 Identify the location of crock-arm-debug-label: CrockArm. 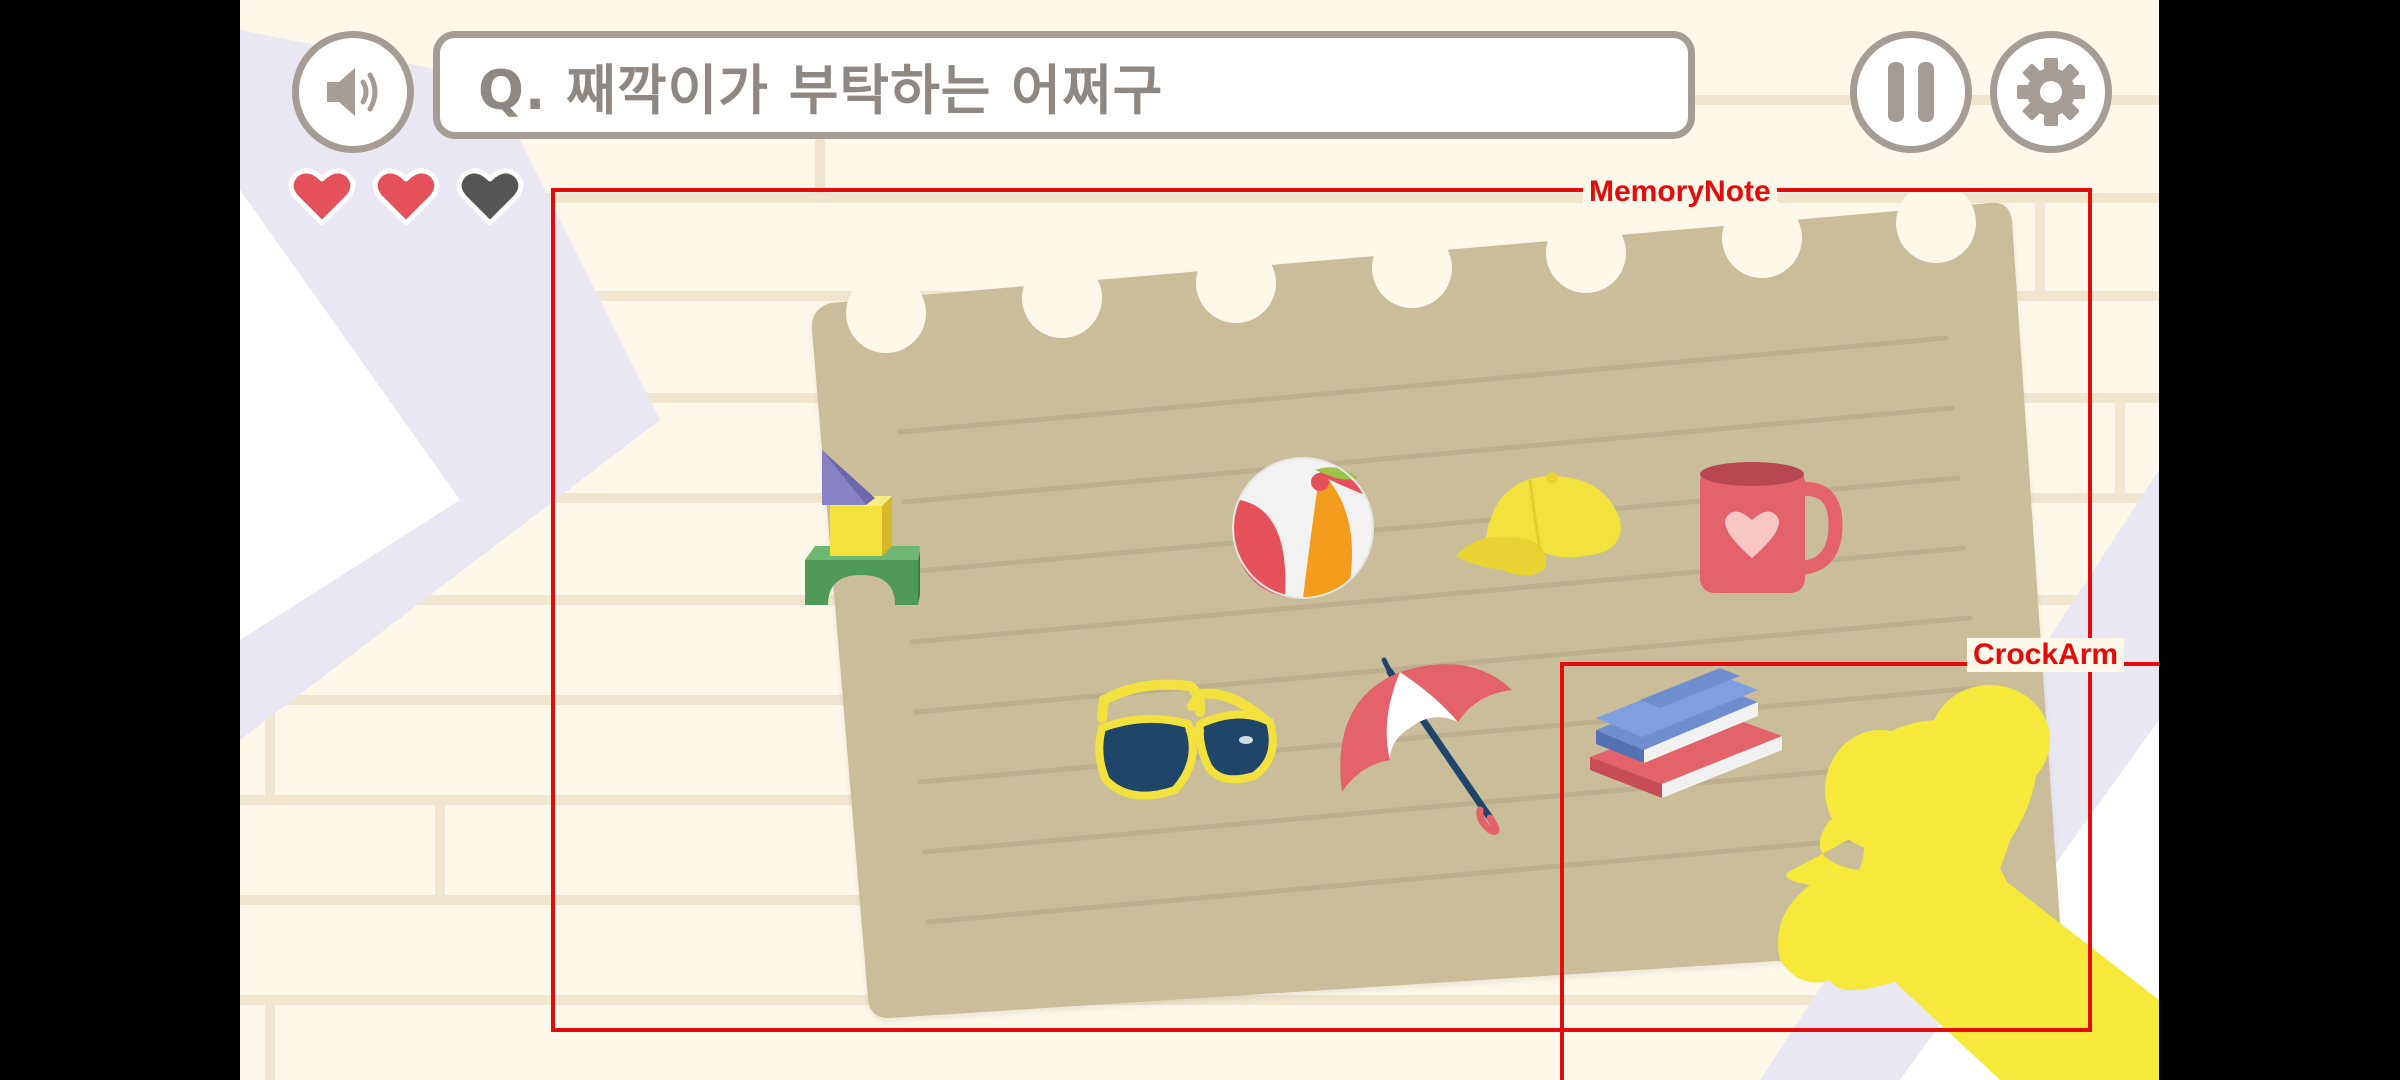
(2046, 655).